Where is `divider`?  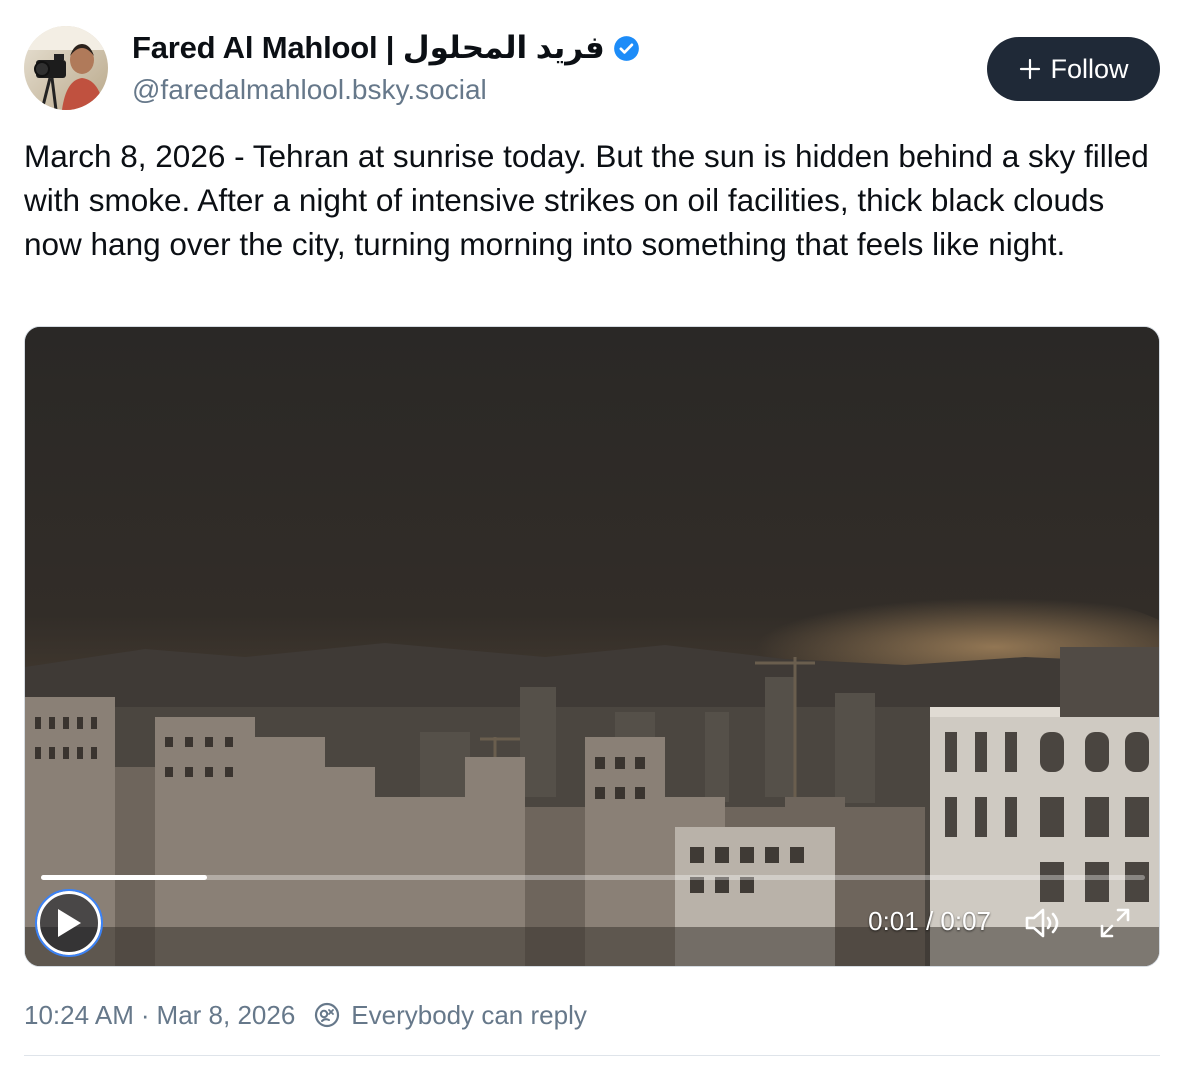 divider is located at coordinates (592, 1055).